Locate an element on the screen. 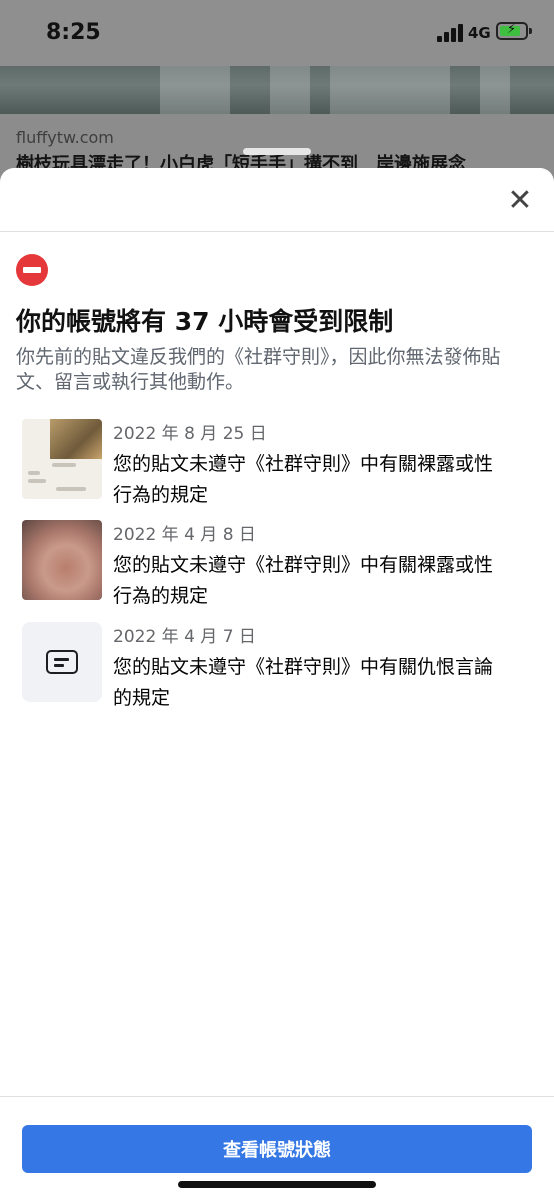 The image size is (554, 1200). sheet-grabber is located at coordinates (277, 151).